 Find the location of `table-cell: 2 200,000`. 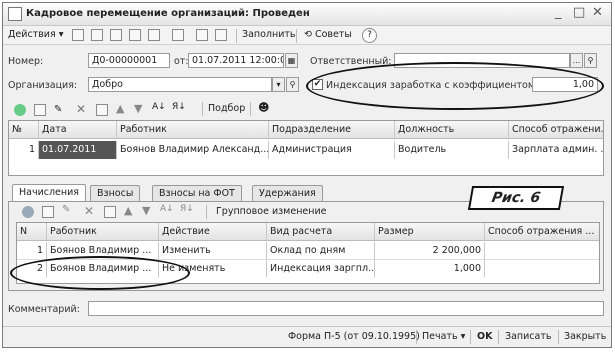

table-cell: 2 200,000 is located at coordinates (430, 250).